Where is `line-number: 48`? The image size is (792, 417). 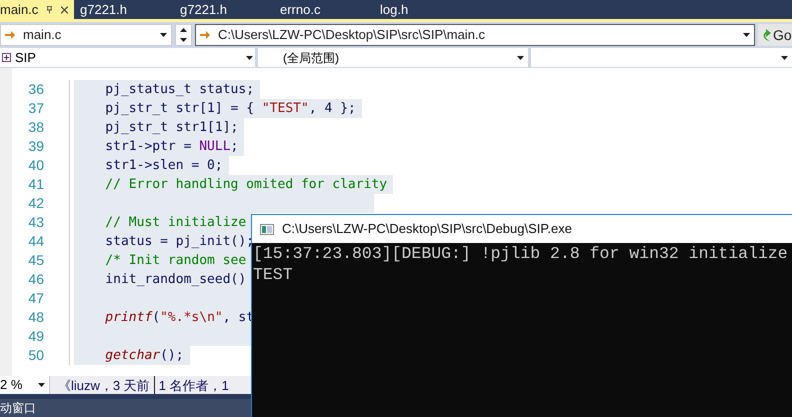 line-number: 48 is located at coordinates (35, 317).